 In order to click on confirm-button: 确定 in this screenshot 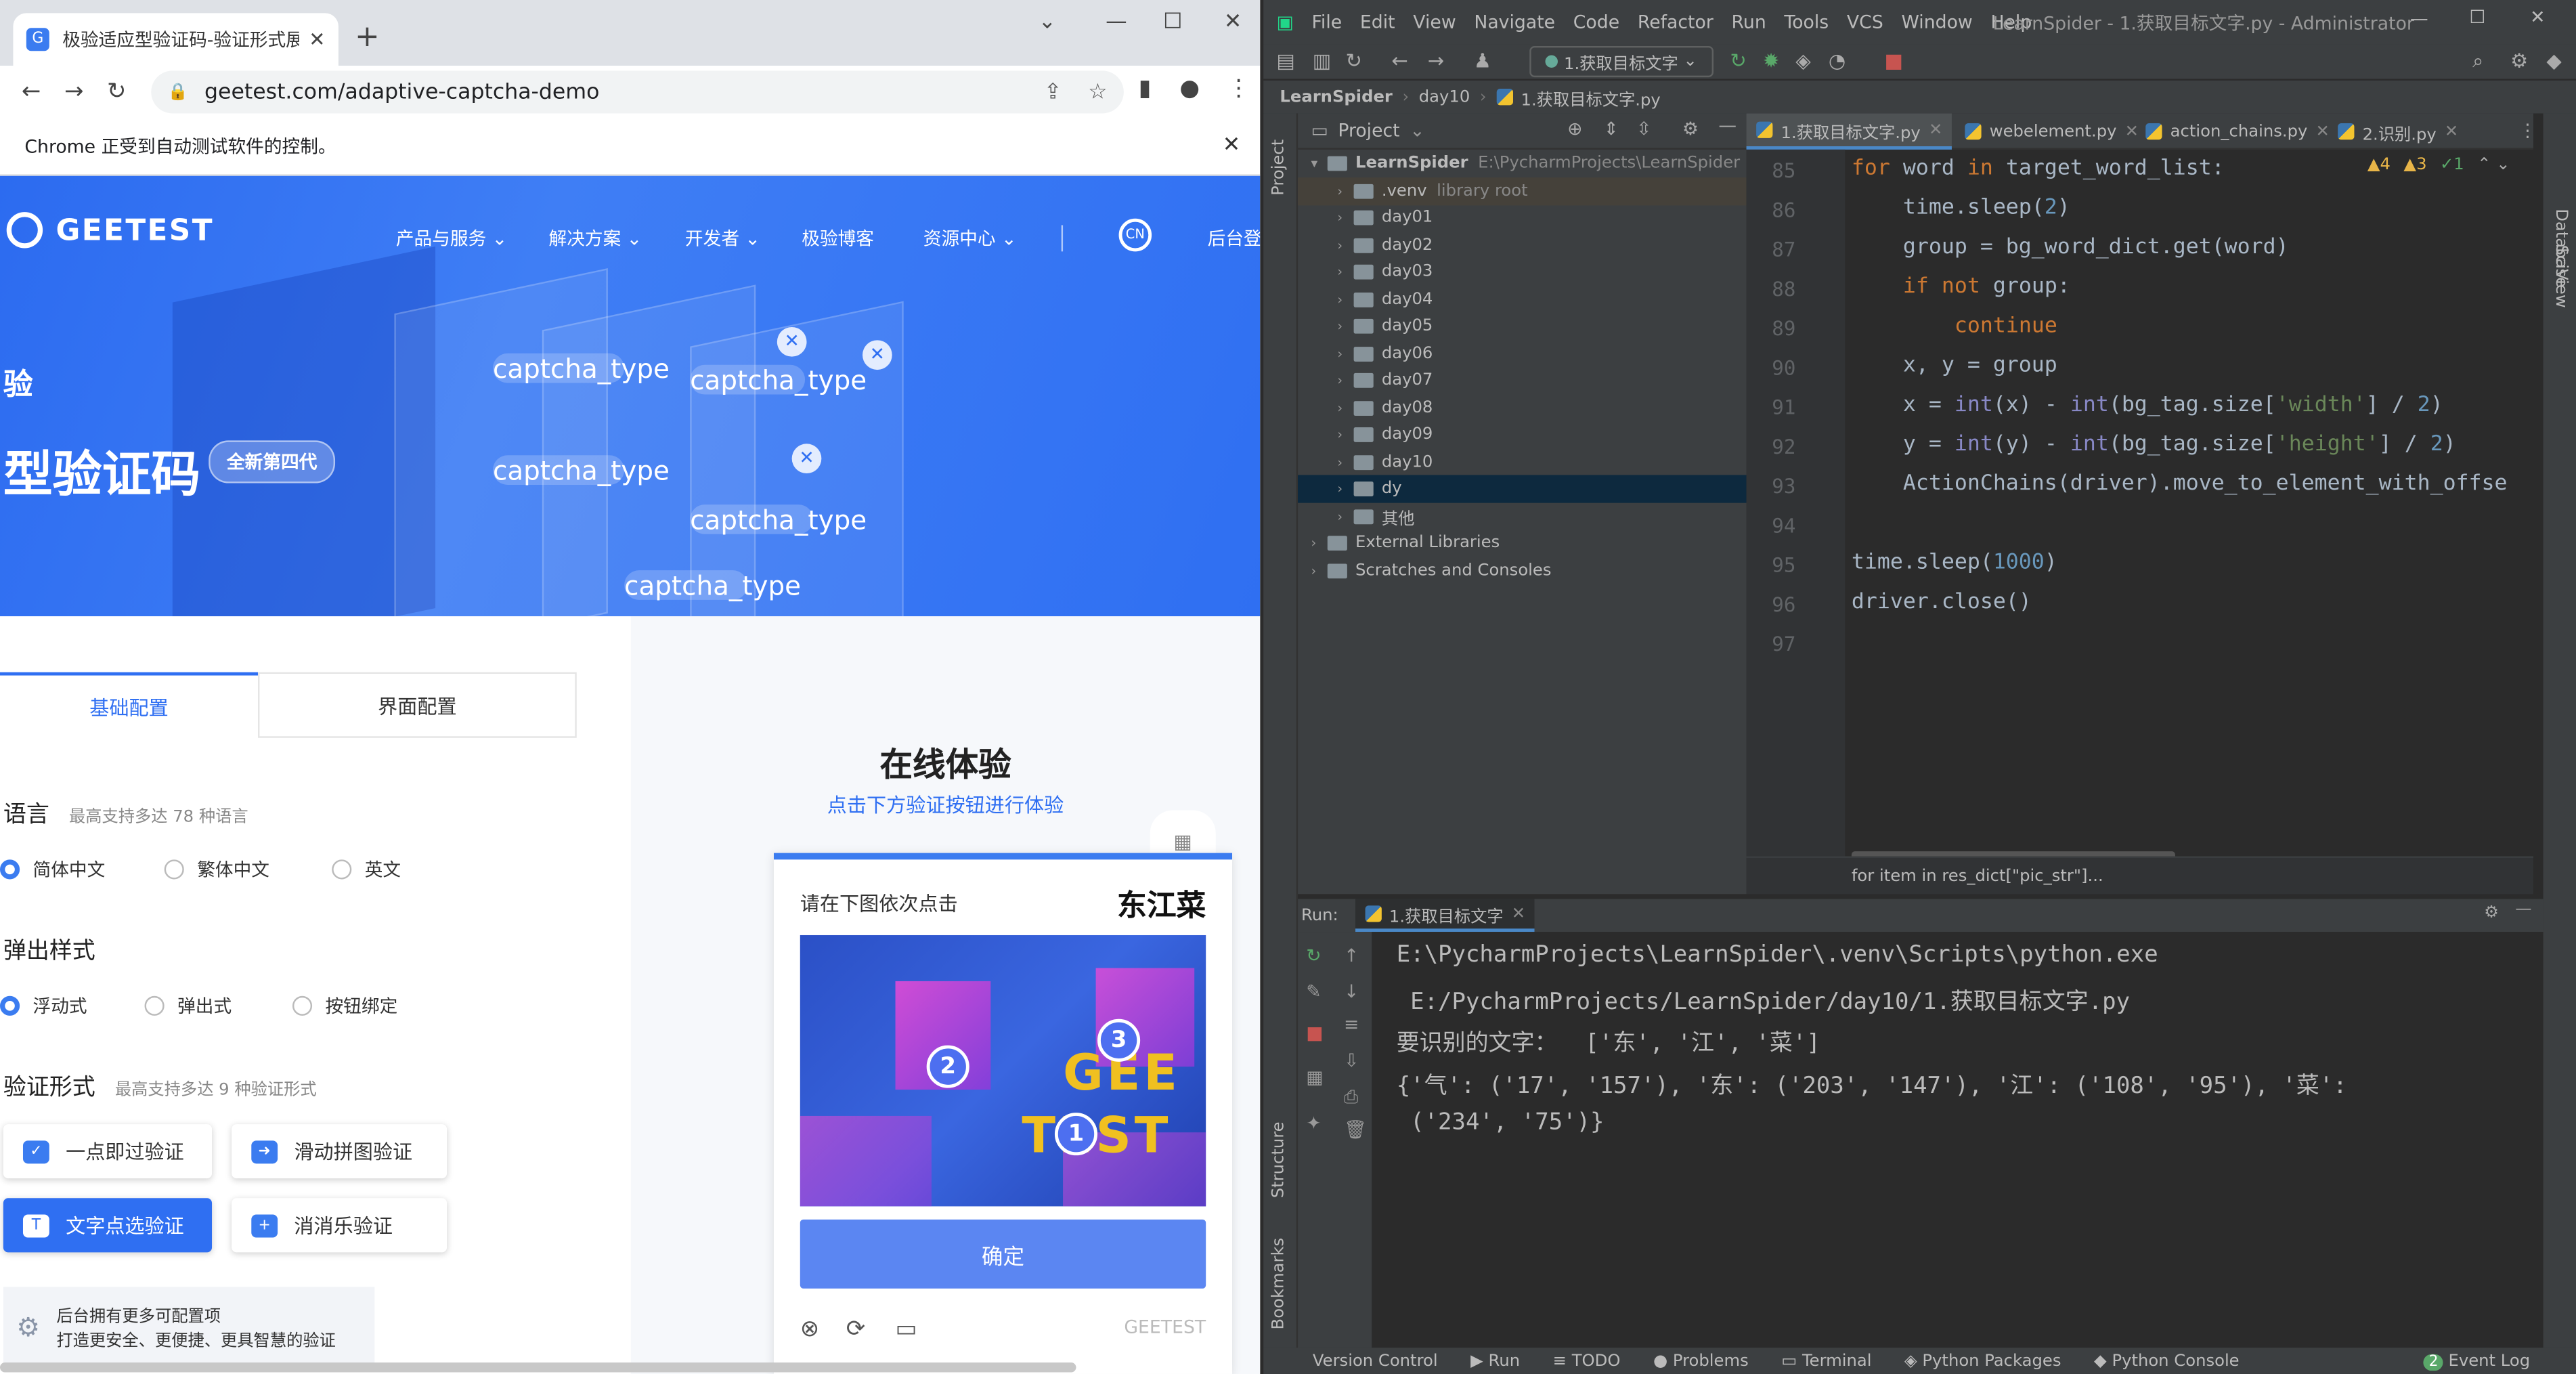, I will do `click(1003, 1254)`.